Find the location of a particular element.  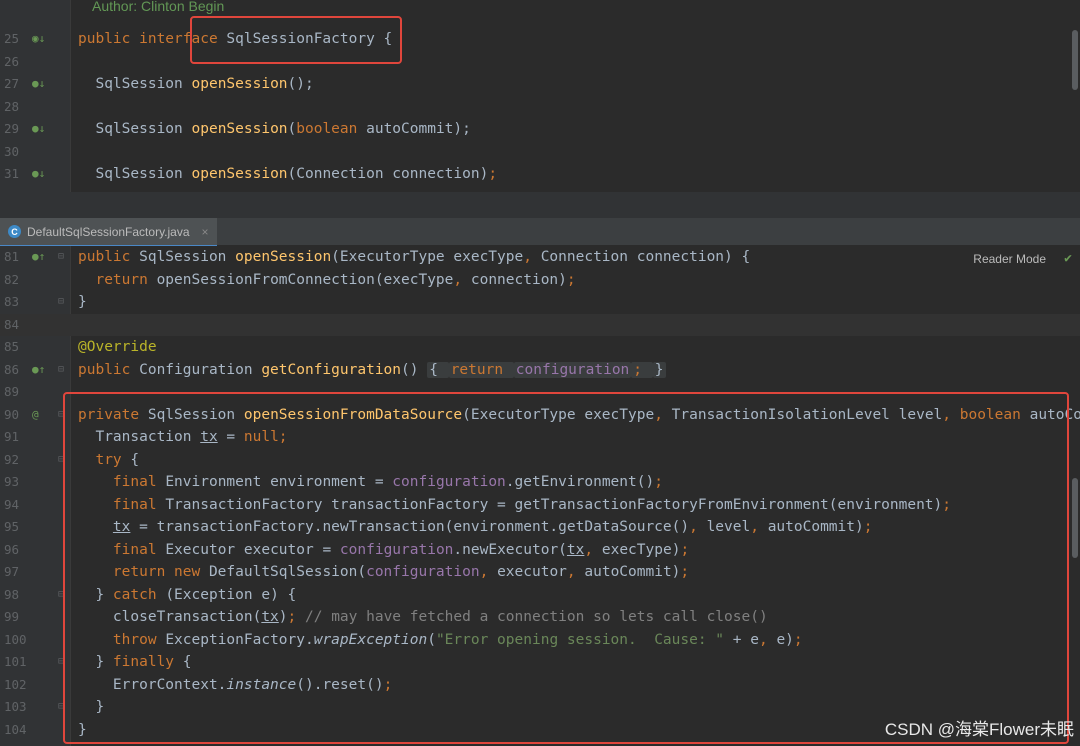

line-number: 91 is located at coordinates (12, 436).